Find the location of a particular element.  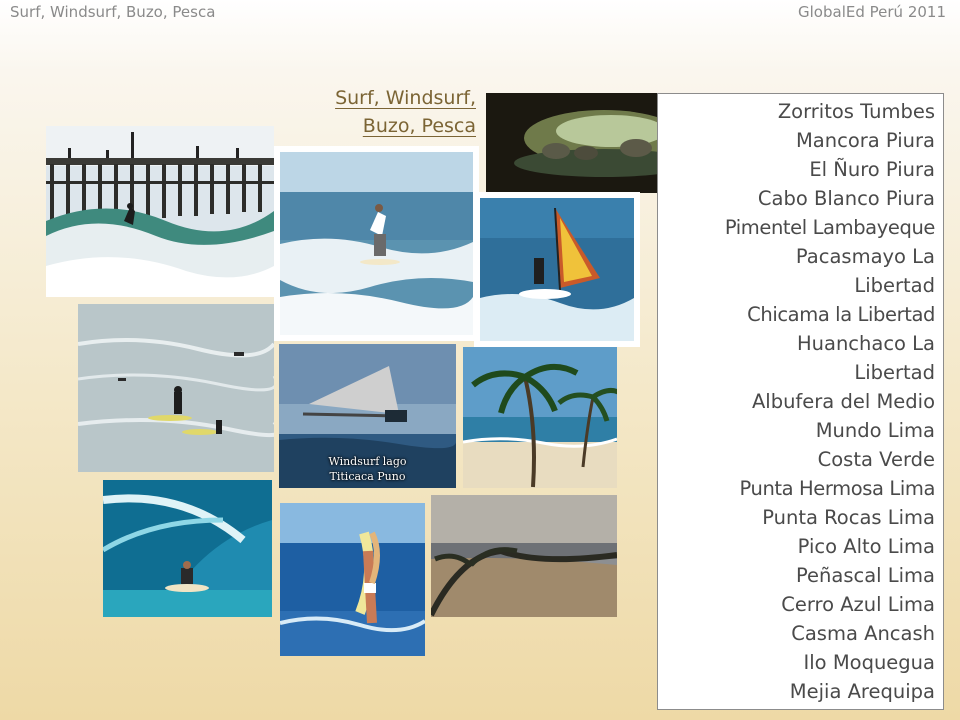

list-item: Pacasmayo La is located at coordinates (865, 256).